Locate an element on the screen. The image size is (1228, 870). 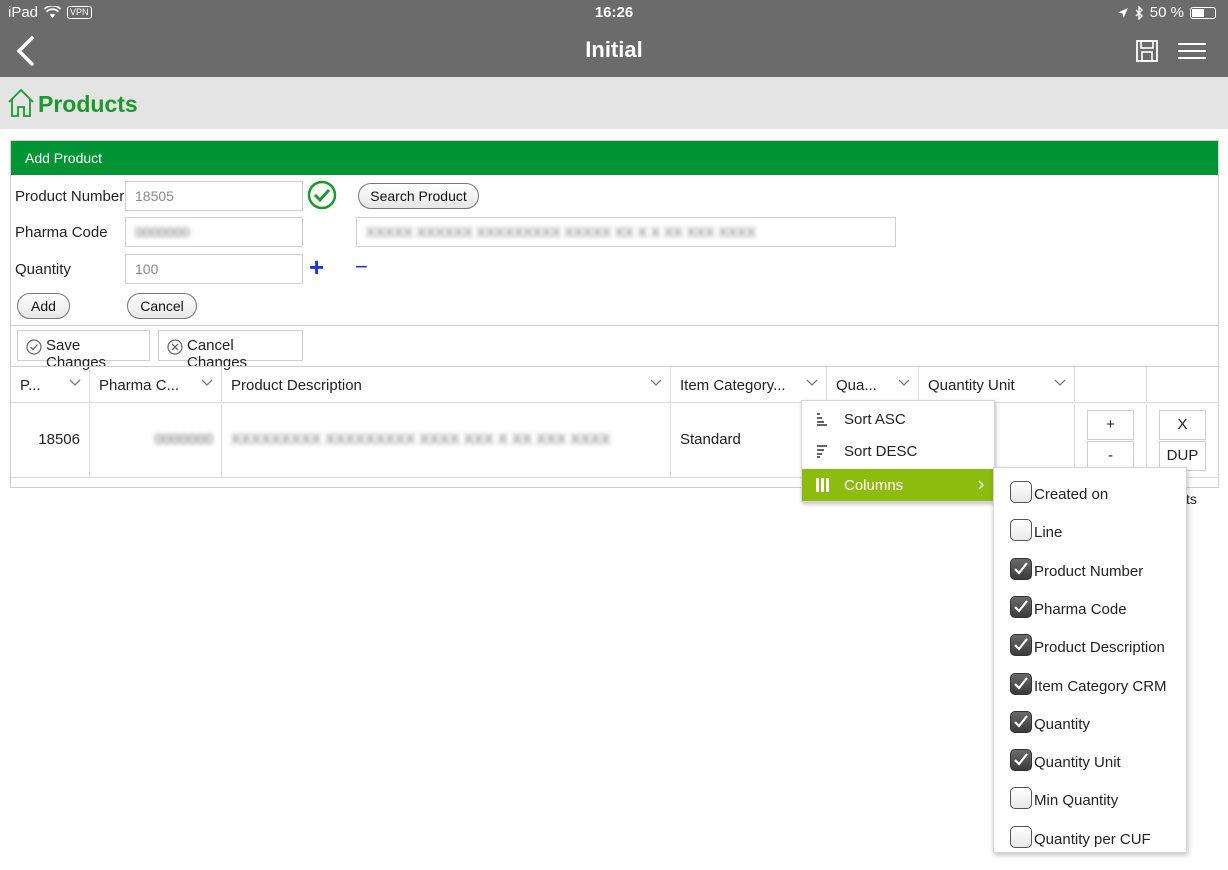
sort-desc-icon is located at coordinates (822, 451).